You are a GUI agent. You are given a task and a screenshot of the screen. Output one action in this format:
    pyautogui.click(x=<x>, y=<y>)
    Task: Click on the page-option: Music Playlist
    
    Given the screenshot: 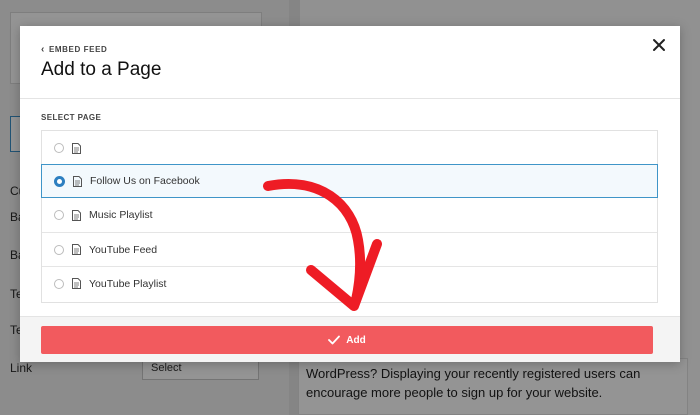 What is the action you would take?
    pyautogui.click(x=349, y=215)
    